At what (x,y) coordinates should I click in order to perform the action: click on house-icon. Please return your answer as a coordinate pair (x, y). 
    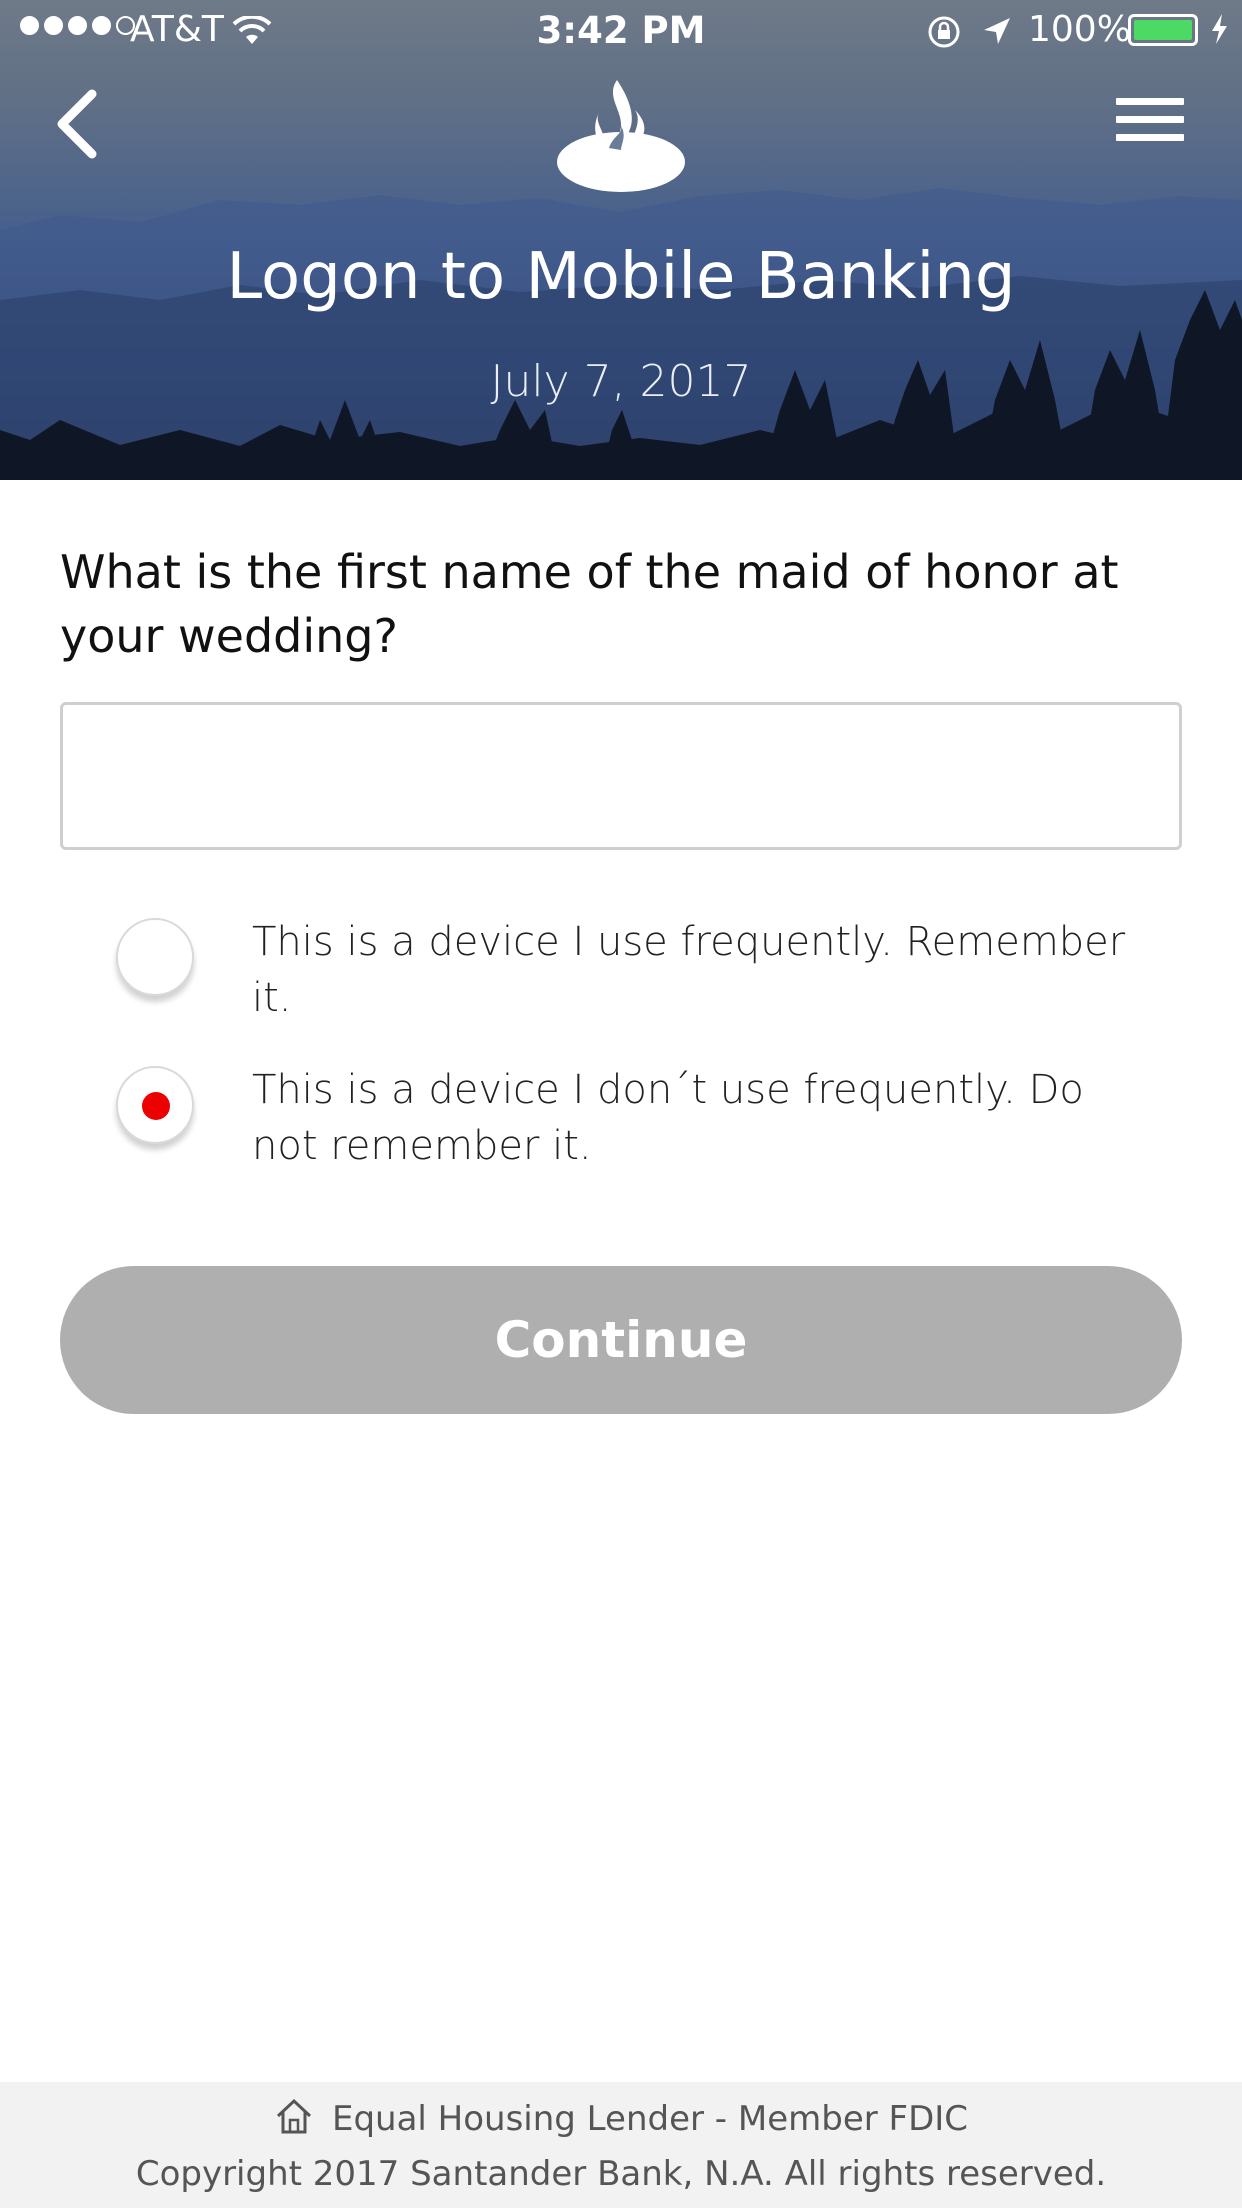
    Looking at the image, I should click on (294, 2120).